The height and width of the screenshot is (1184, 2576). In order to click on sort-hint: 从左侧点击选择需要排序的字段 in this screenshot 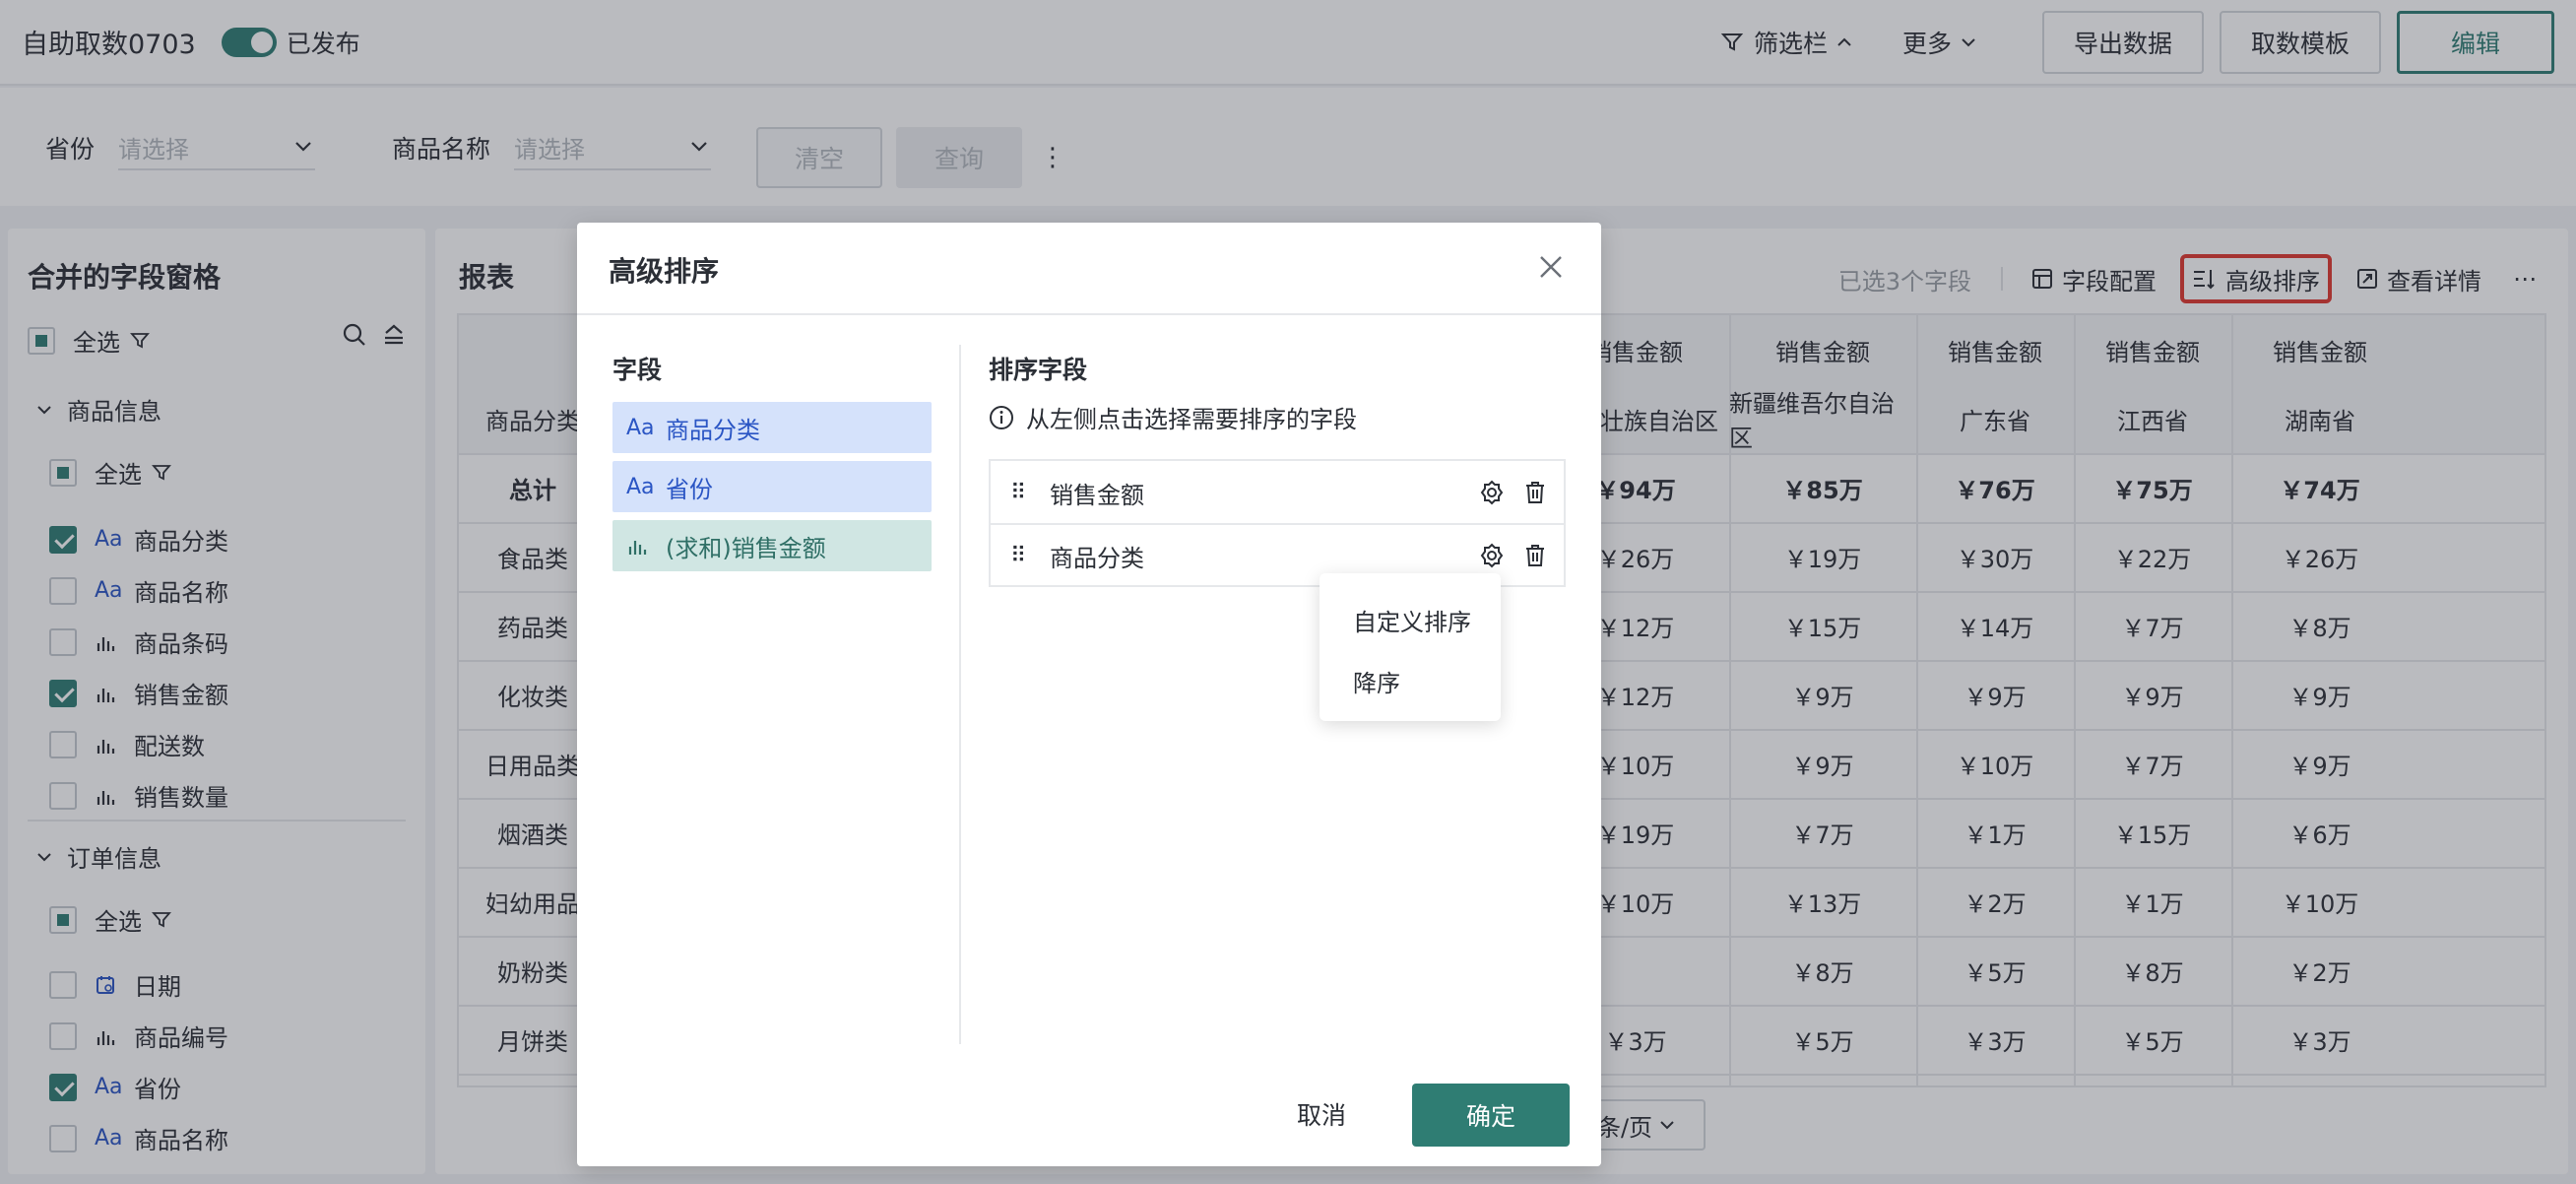, I will do `click(1173, 417)`.